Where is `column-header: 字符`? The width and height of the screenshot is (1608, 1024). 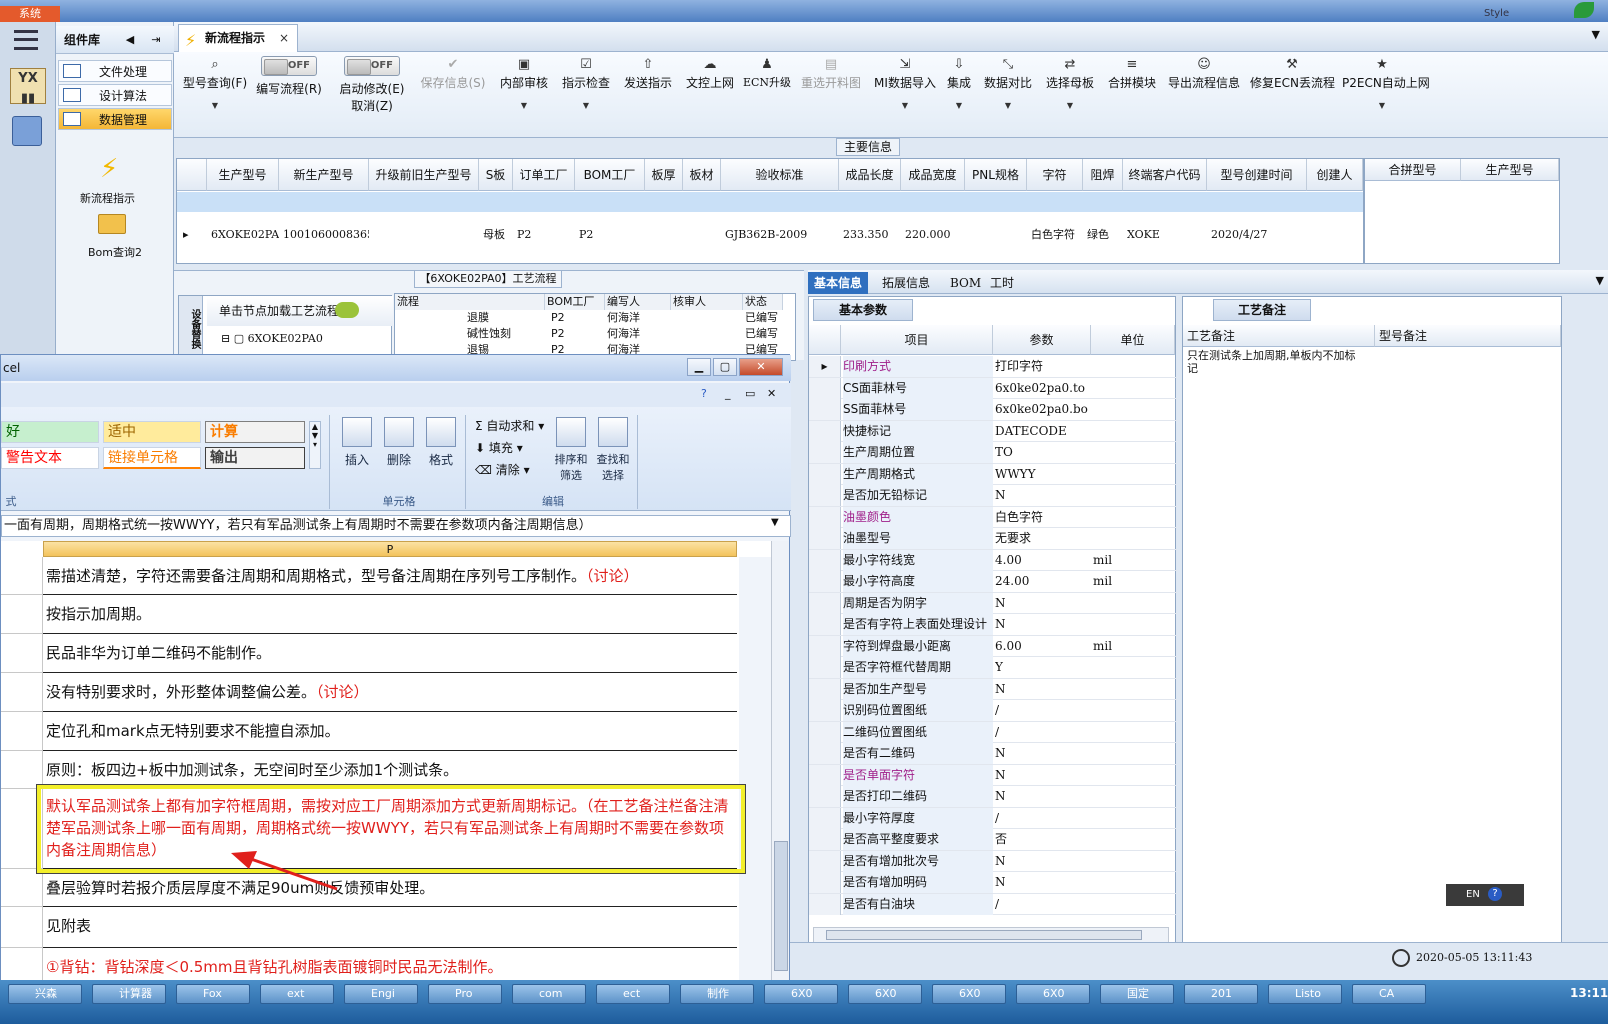 column-header: 字符 is located at coordinates (1055, 175).